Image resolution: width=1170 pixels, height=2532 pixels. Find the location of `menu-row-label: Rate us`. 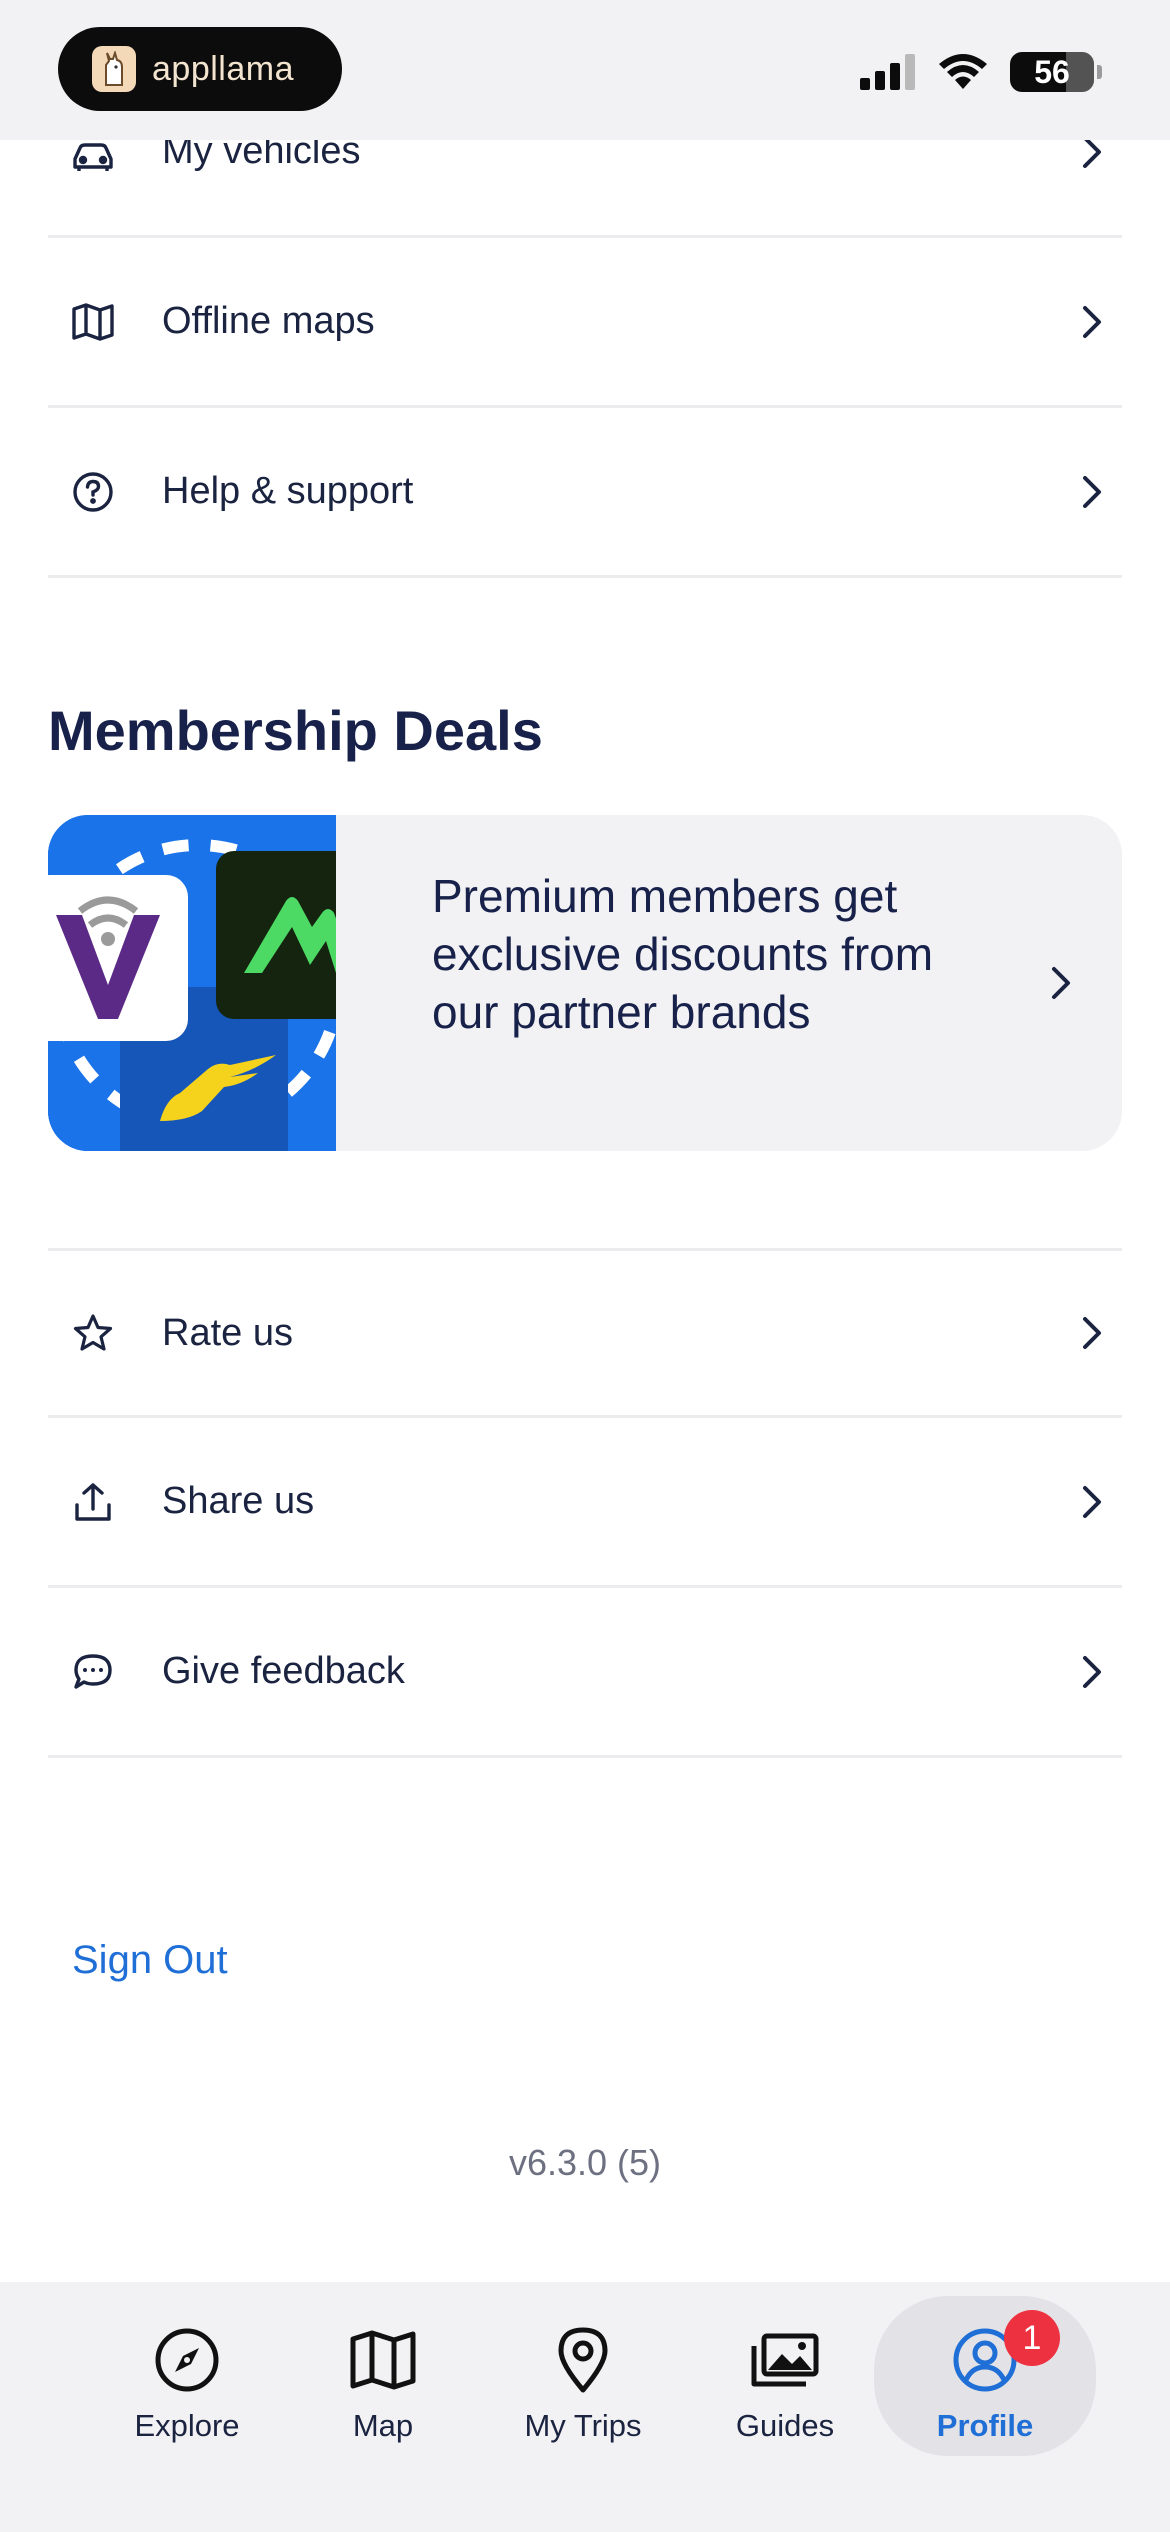

menu-row-label: Rate us is located at coordinates (227, 1332).